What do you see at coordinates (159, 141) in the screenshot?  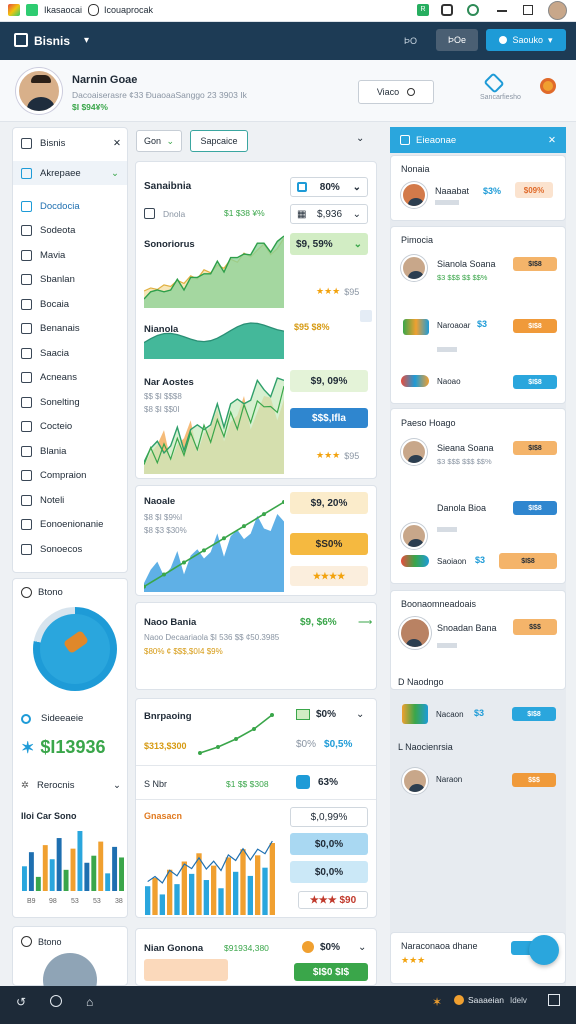 I see `filter-select: Gon ⌄` at bounding box center [159, 141].